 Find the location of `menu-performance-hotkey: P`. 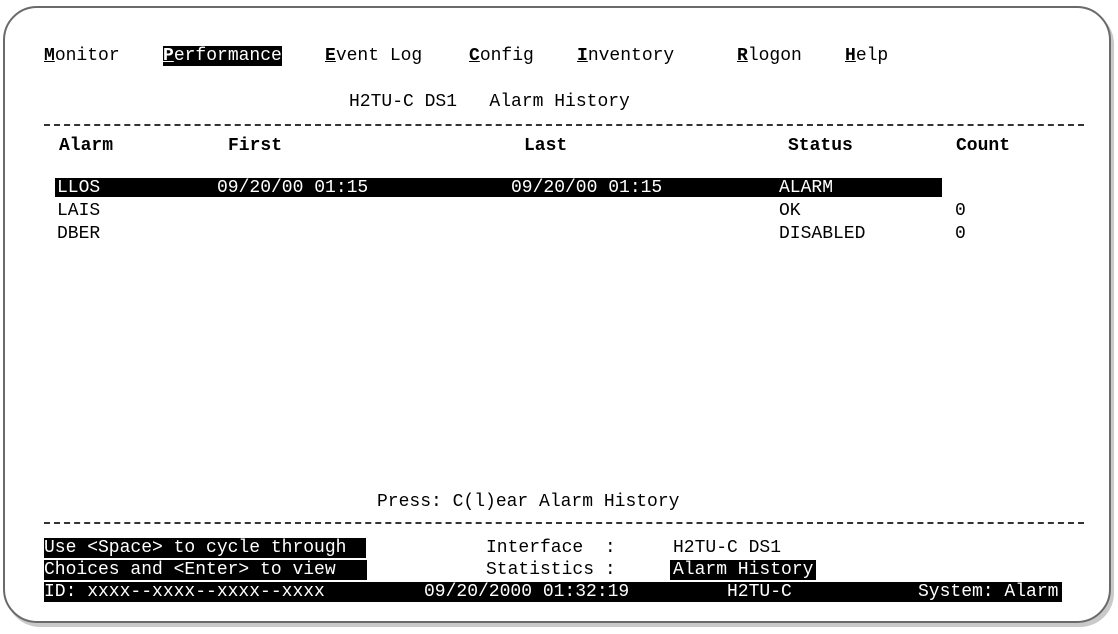

menu-performance-hotkey: P is located at coordinates (168, 56).